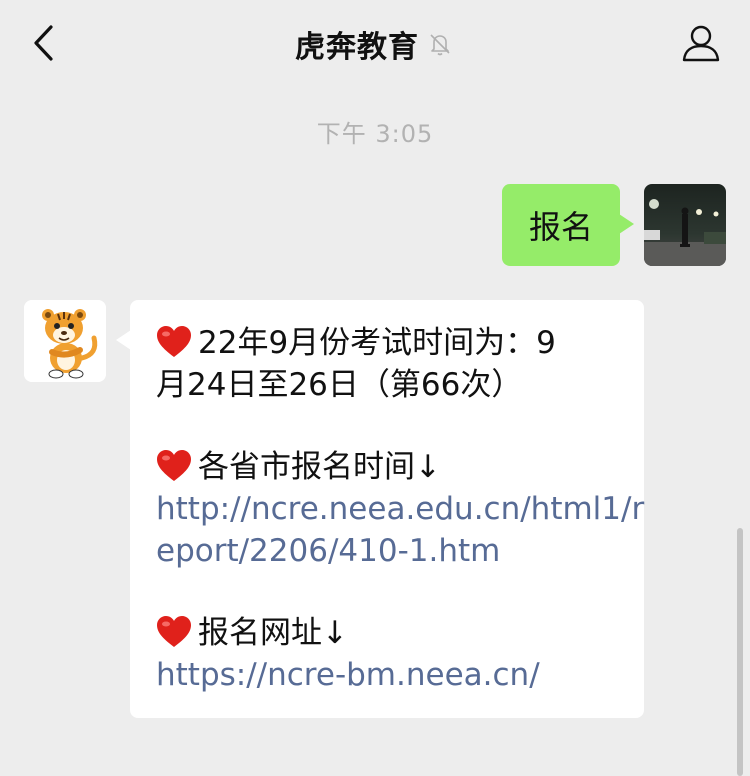 Image resolution: width=750 pixels, height=776 pixels. I want to click on message-line: 报名网址↓, so click(390, 633).